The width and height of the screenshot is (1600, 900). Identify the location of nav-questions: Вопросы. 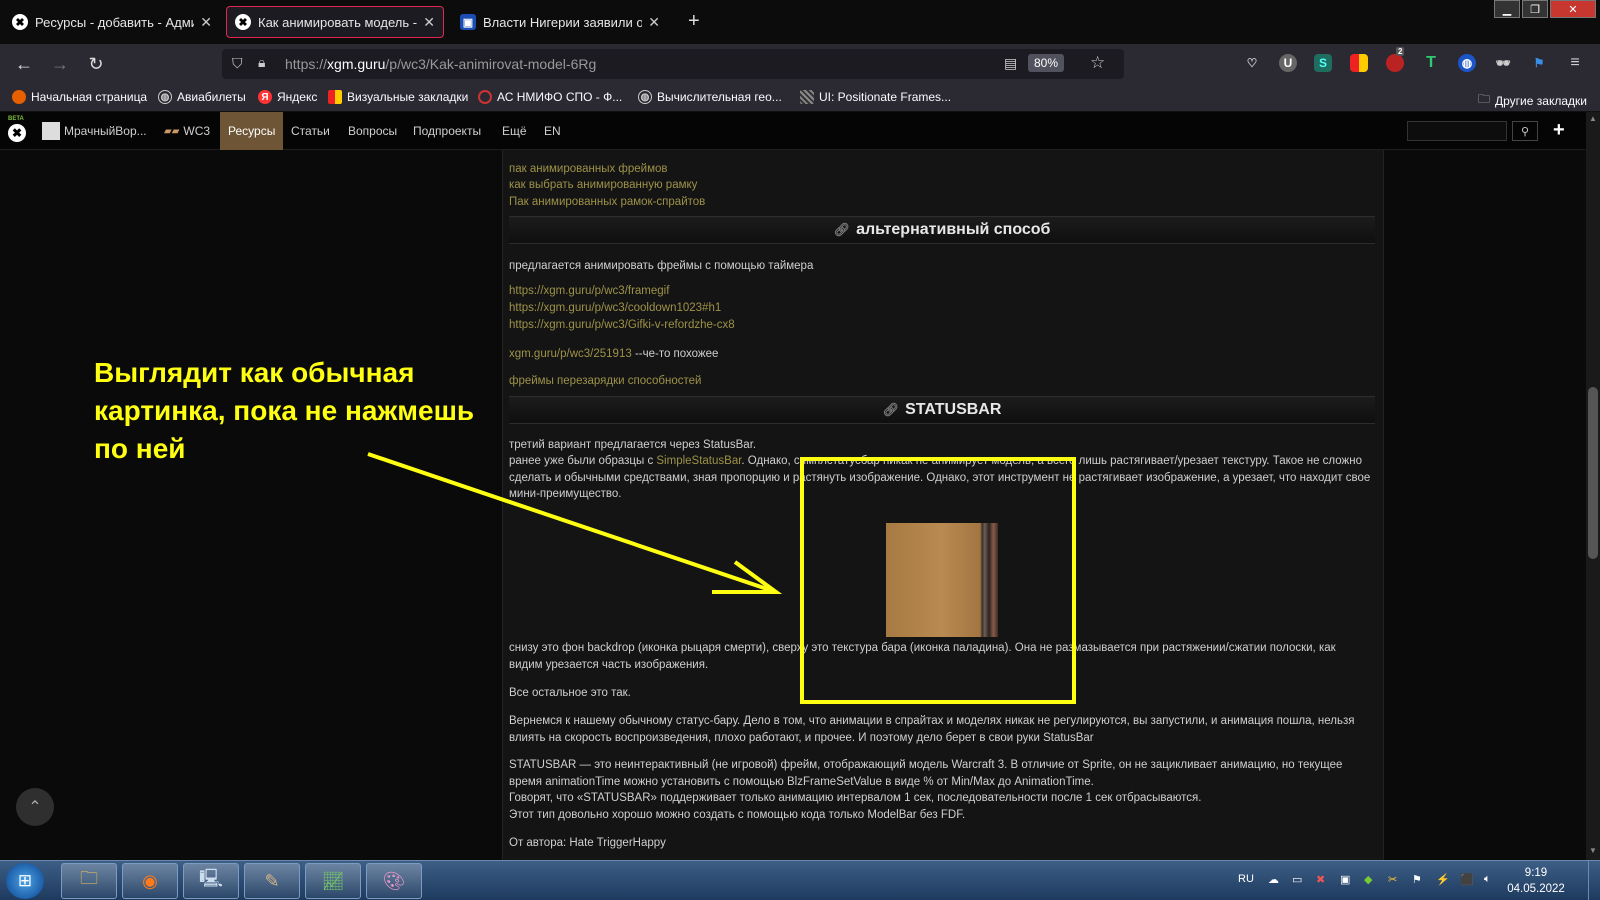
(372, 131).